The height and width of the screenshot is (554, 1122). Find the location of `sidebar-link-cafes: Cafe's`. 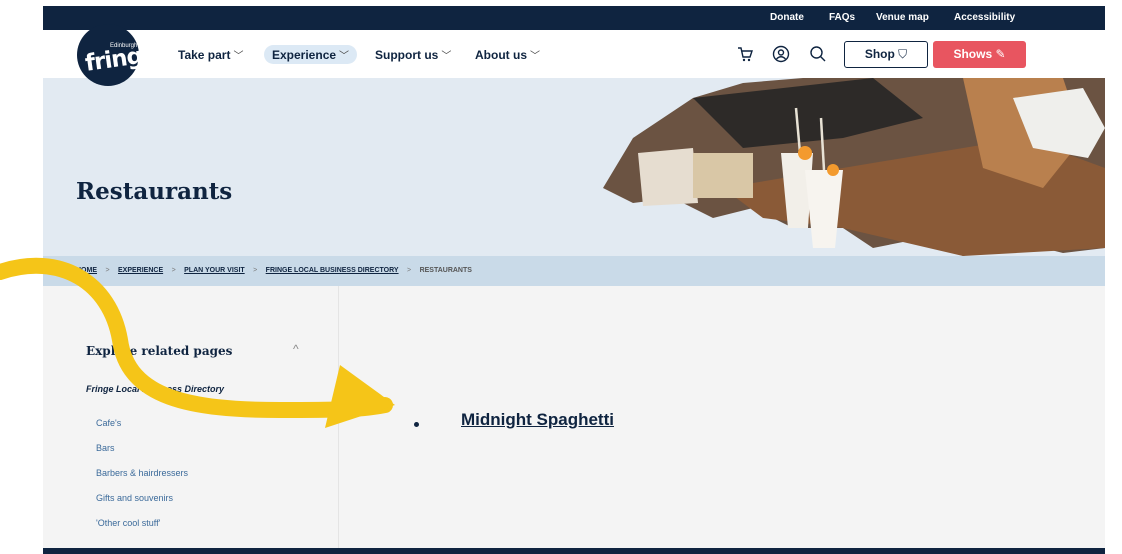

sidebar-link-cafes: Cafe's is located at coordinates (108, 423).